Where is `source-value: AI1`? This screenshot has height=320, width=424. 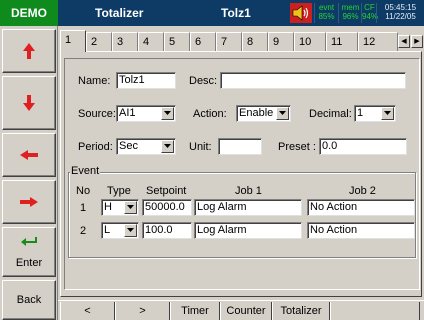 source-value: AI1 is located at coordinates (127, 113).